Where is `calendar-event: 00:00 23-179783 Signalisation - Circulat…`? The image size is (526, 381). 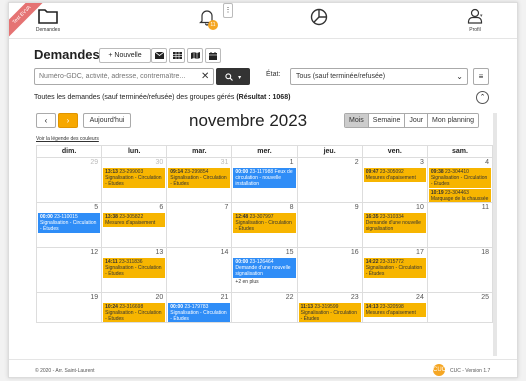 calendar-event: 00:00 23-179783 Signalisation - Circulat… is located at coordinates (199, 312).